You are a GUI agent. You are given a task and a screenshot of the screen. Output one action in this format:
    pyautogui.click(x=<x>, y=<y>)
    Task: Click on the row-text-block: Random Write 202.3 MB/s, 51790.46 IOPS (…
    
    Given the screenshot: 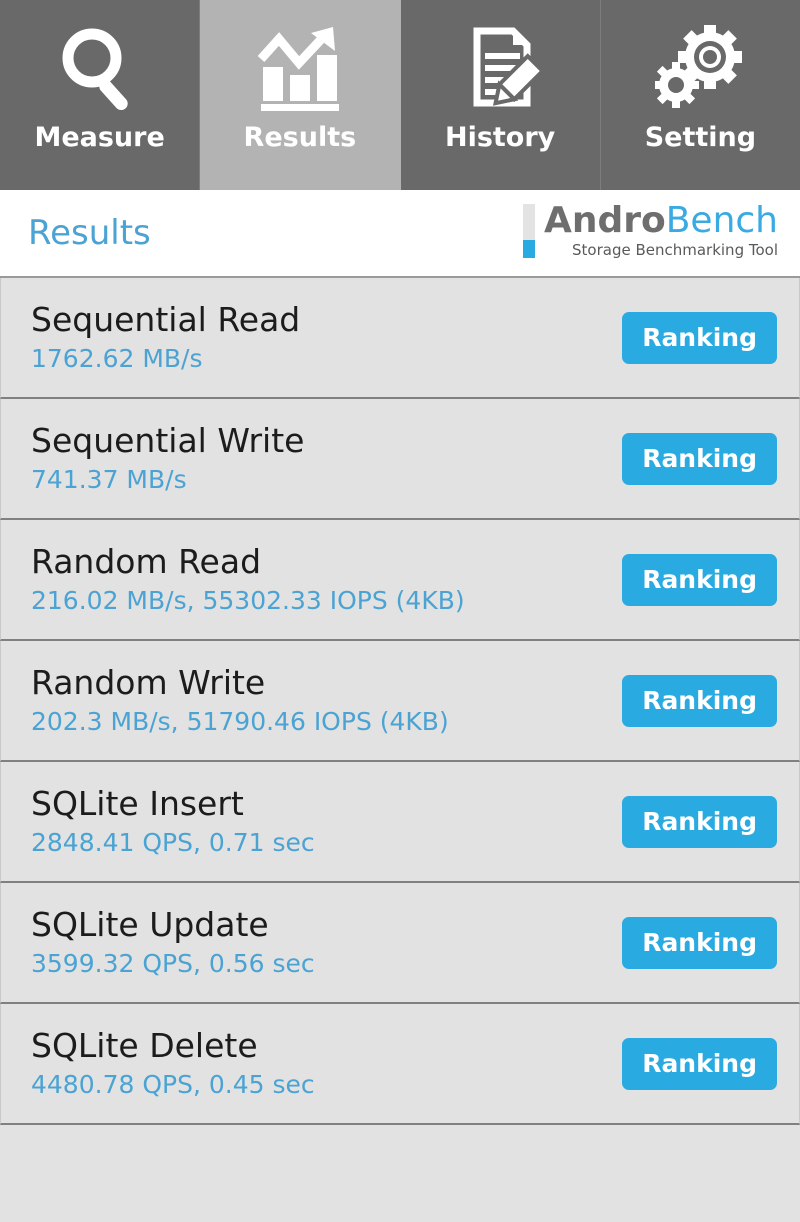 What is the action you would take?
    pyautogui.click(x=240, y=700)
    